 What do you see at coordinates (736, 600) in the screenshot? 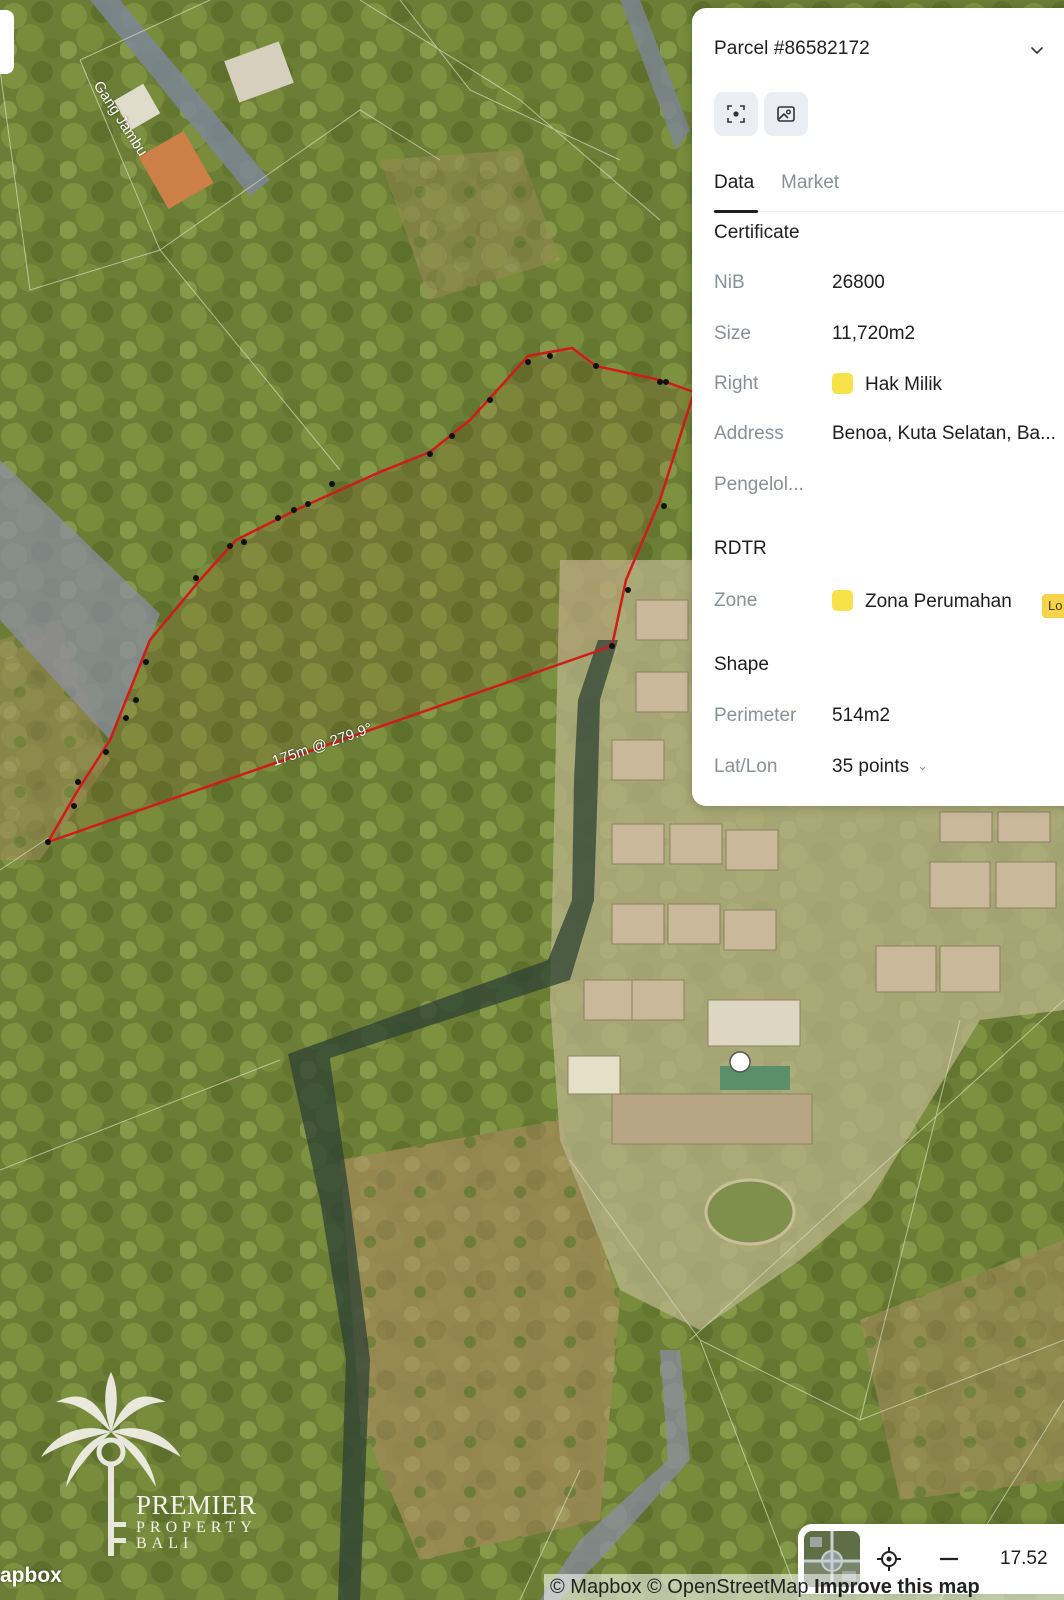
I see `zone-label: Zone` at bounding box center [736, 600].